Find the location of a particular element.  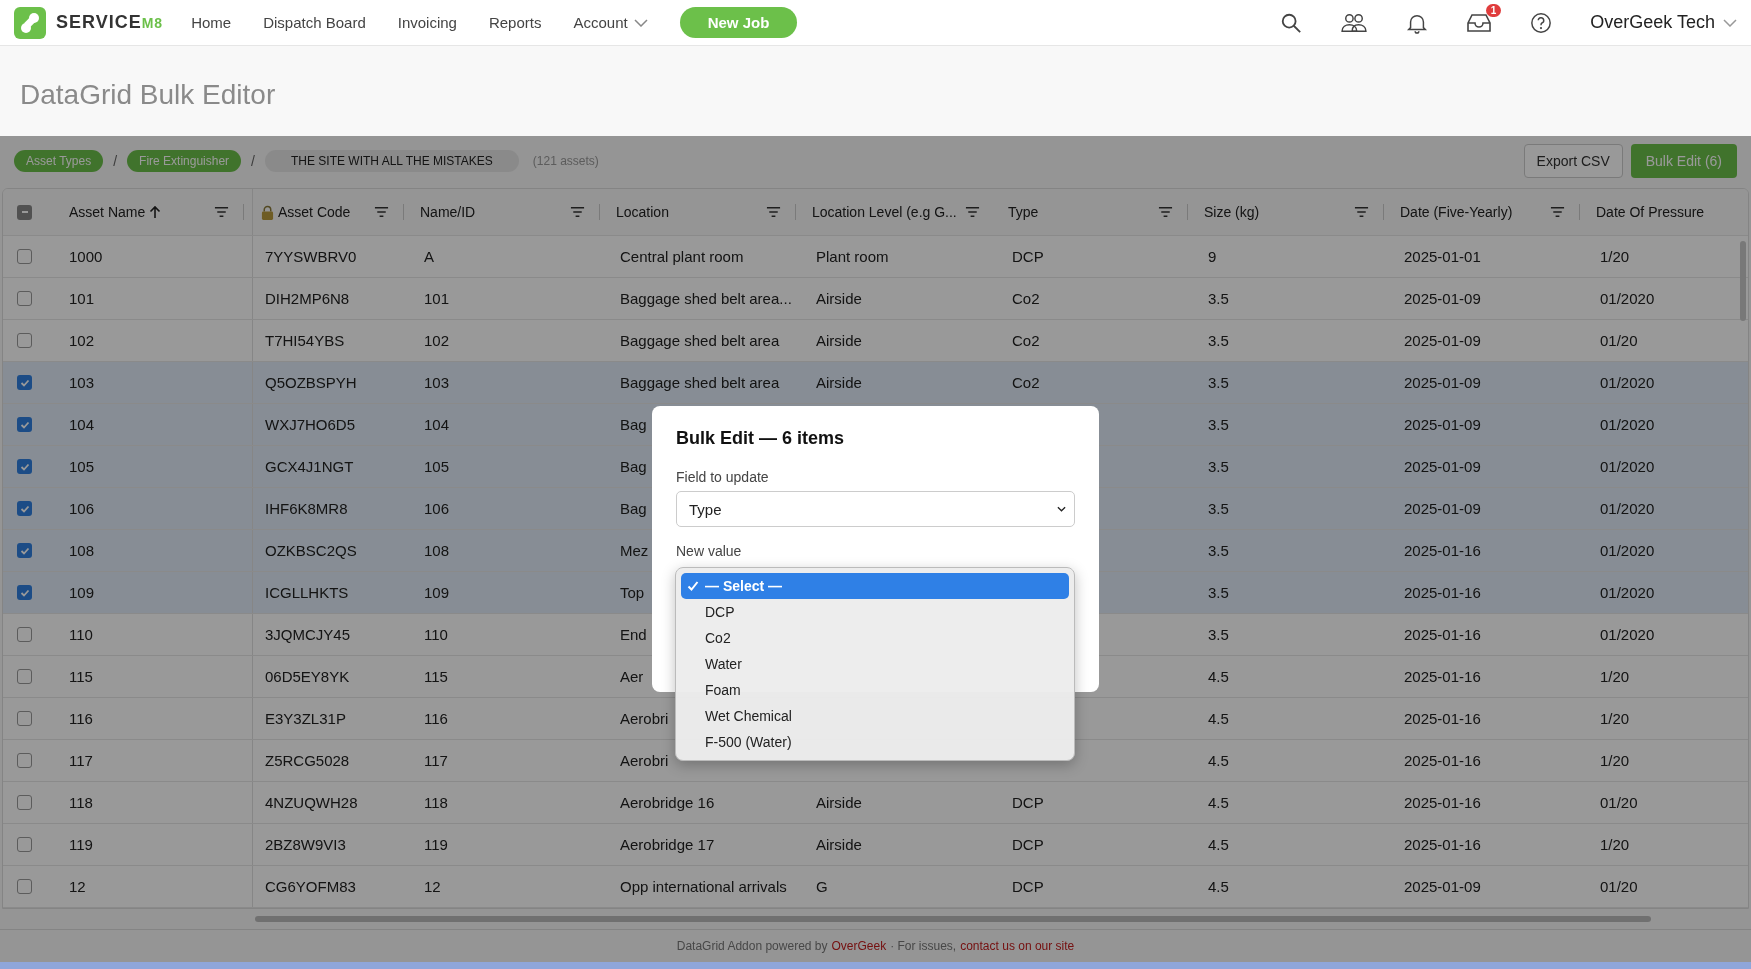

table-cell: 117 is located at coordinates (436, 760).